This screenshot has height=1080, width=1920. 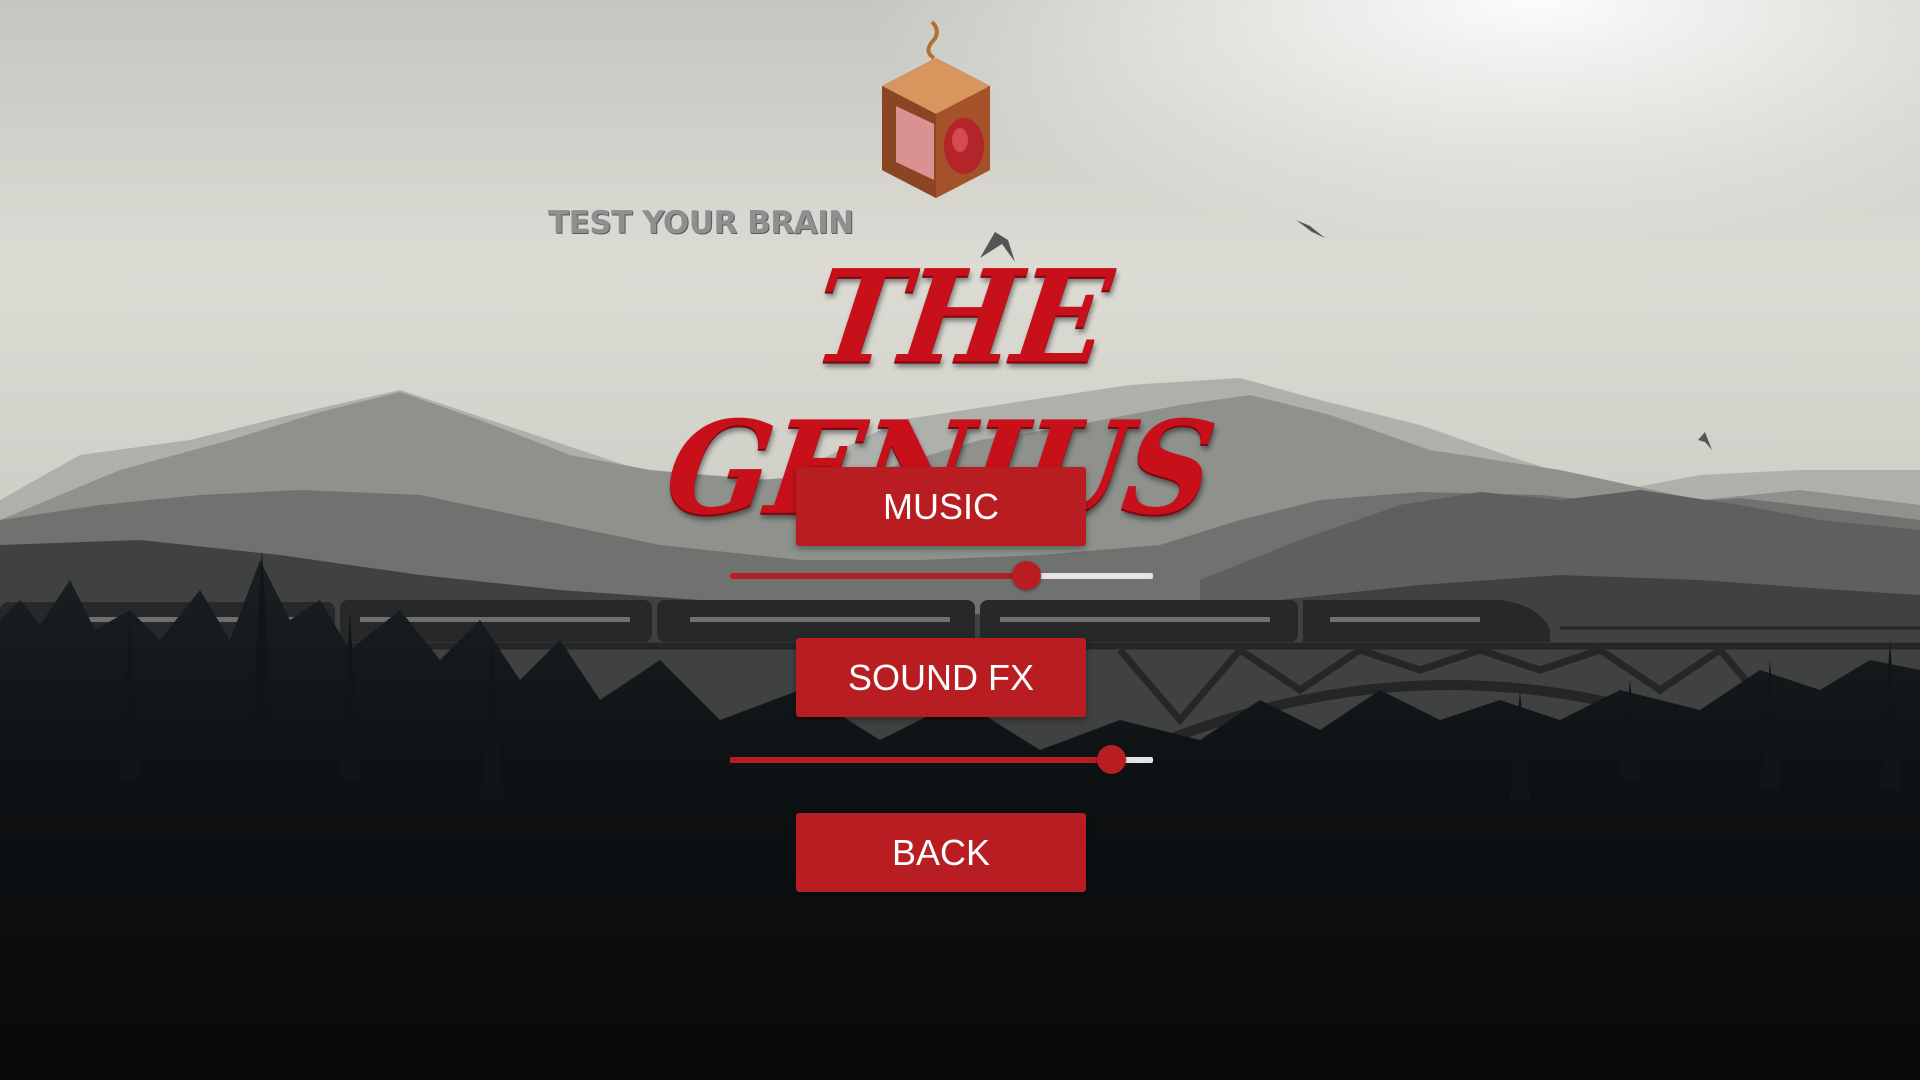 What do you see at coordinates (920, 760) in the screenshot?
I see `sound-fx-slider-fill` at bounding box center [920, 760].